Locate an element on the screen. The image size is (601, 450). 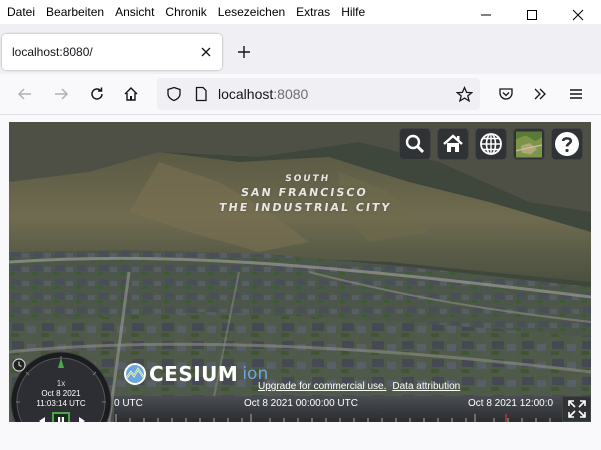
shield-icon is located at coordinates (174, 94).